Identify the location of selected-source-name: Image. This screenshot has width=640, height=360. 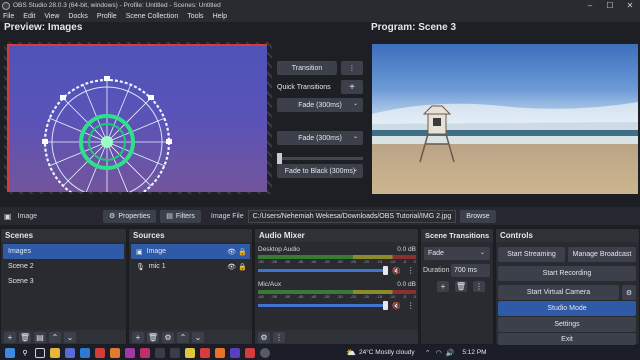
(27, 216).